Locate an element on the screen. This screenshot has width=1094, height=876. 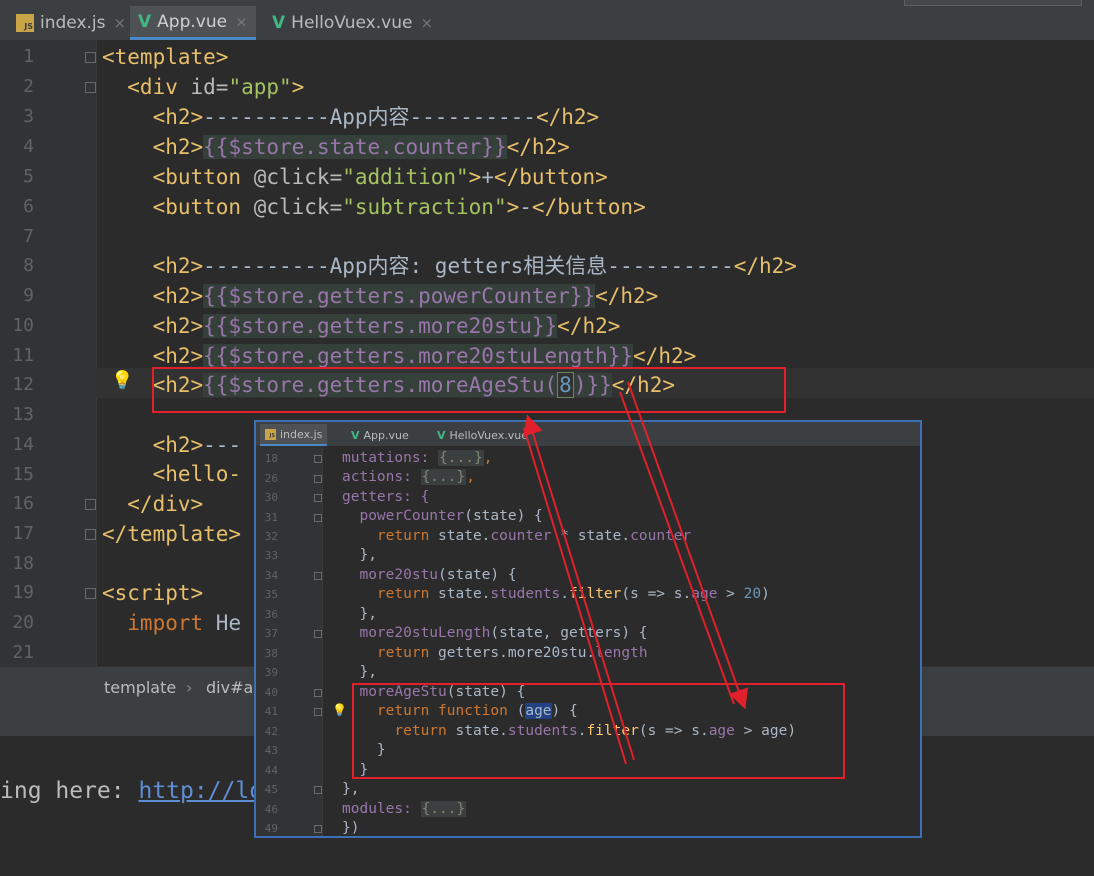
arrow-to-call is located at coordinates (579, 587).